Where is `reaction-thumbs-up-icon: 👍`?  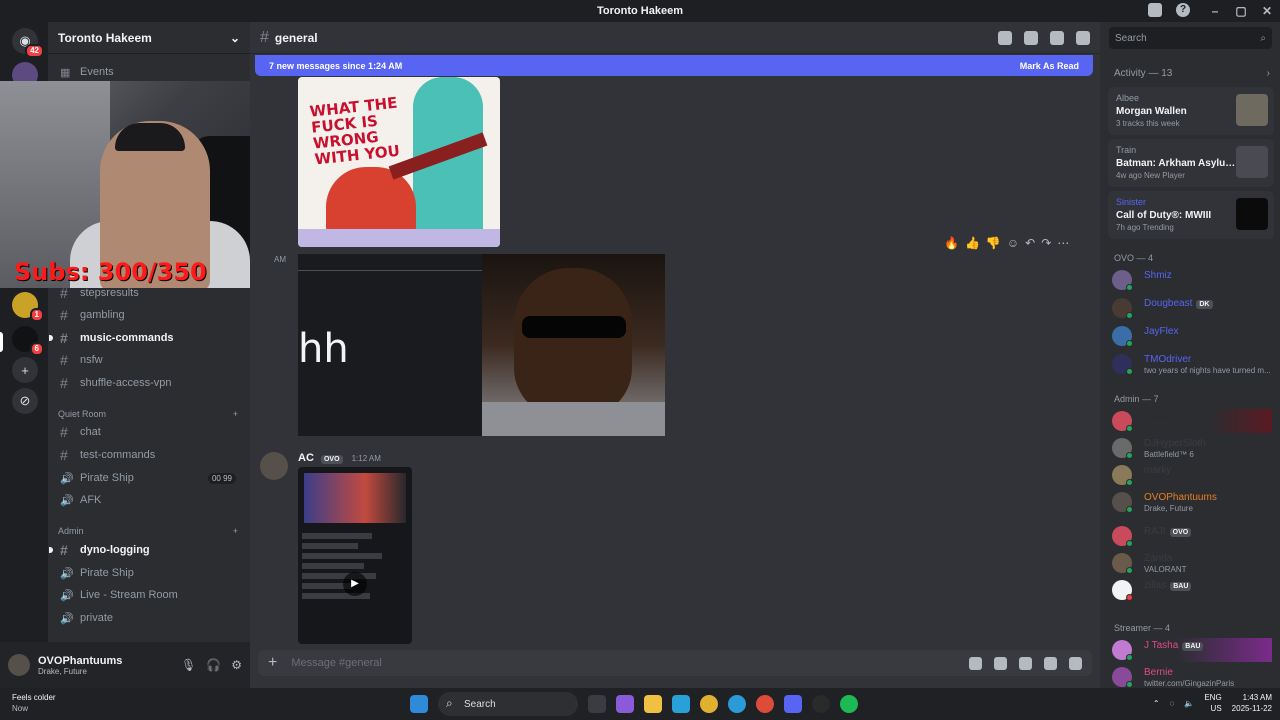
reaction-thumbs-up-icon: 👍 is located at coordinates (972, 243).